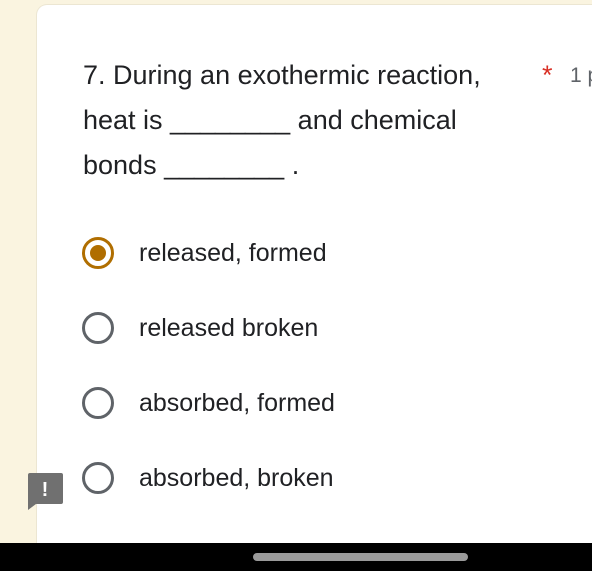 The height and width of the screenshot is (571, 592). What do you see at coordinates (191, 165) in the screenshot?
I see `question-line-3: bonds ________ .` at bounding box center [191, 165].